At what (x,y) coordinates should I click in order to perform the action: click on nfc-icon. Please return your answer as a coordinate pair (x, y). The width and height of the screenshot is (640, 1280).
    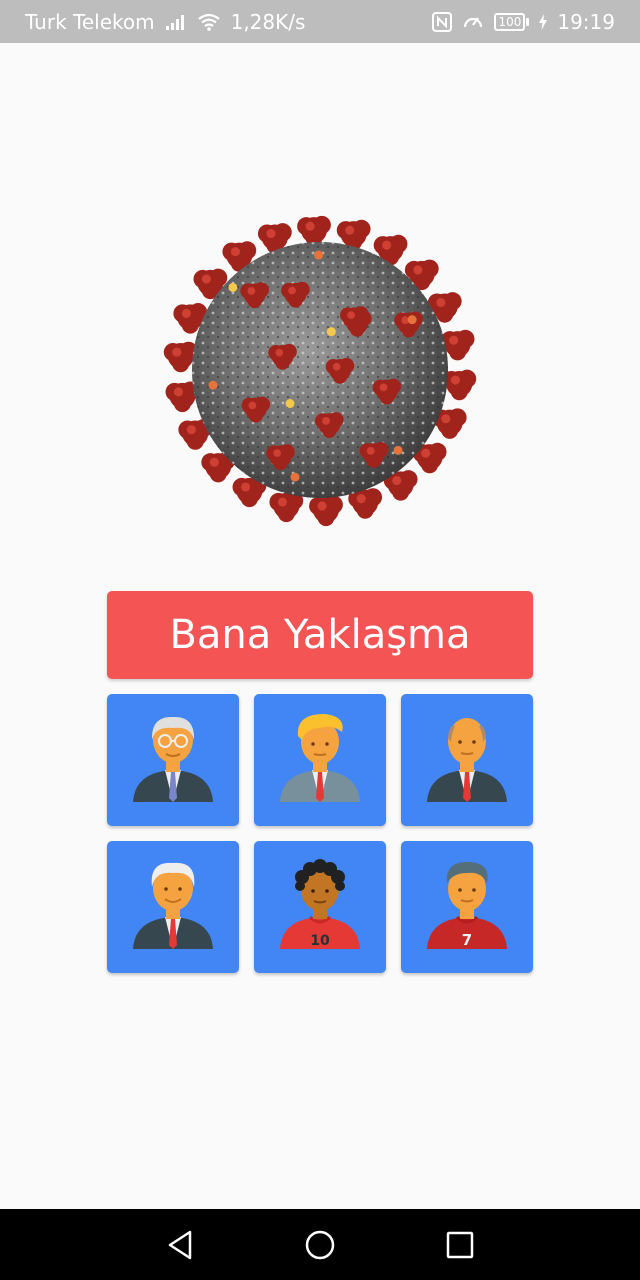
    Looking at the image, I should click on (442, 21).